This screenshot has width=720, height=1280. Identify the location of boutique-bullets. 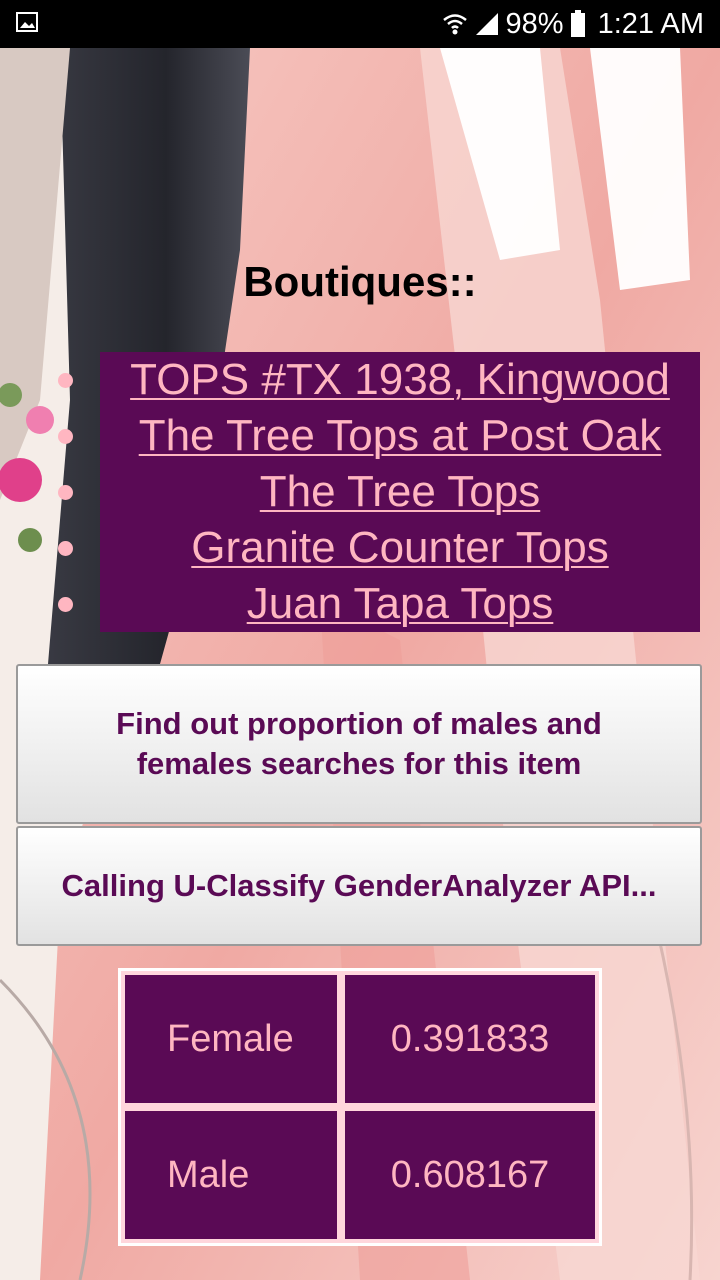
(66, 492).